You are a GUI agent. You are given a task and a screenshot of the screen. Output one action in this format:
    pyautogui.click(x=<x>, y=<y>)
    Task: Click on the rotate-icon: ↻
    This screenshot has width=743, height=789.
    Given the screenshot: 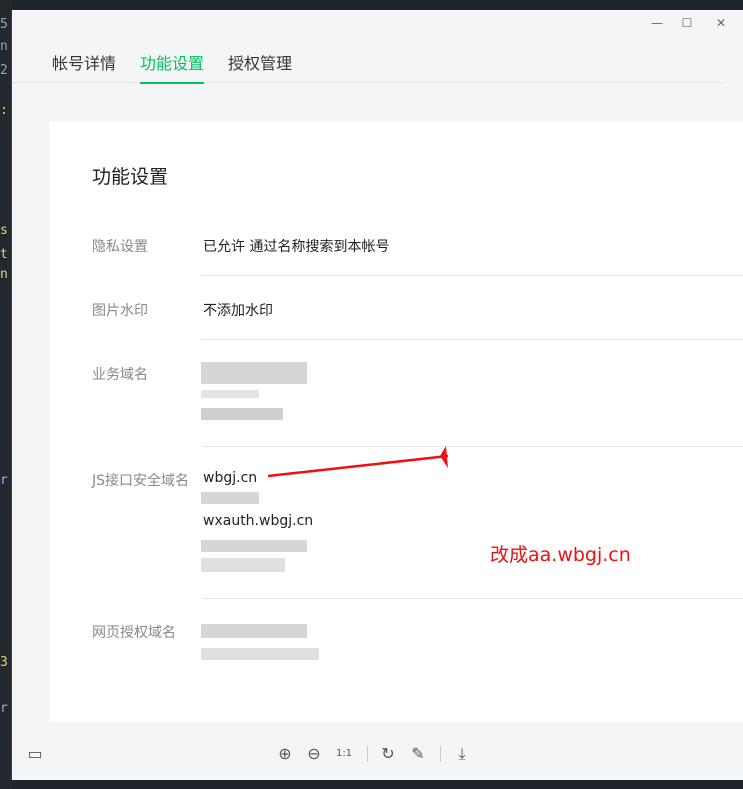 What is the action you would take?
    pyautogui.click(x=388, y=754)
    